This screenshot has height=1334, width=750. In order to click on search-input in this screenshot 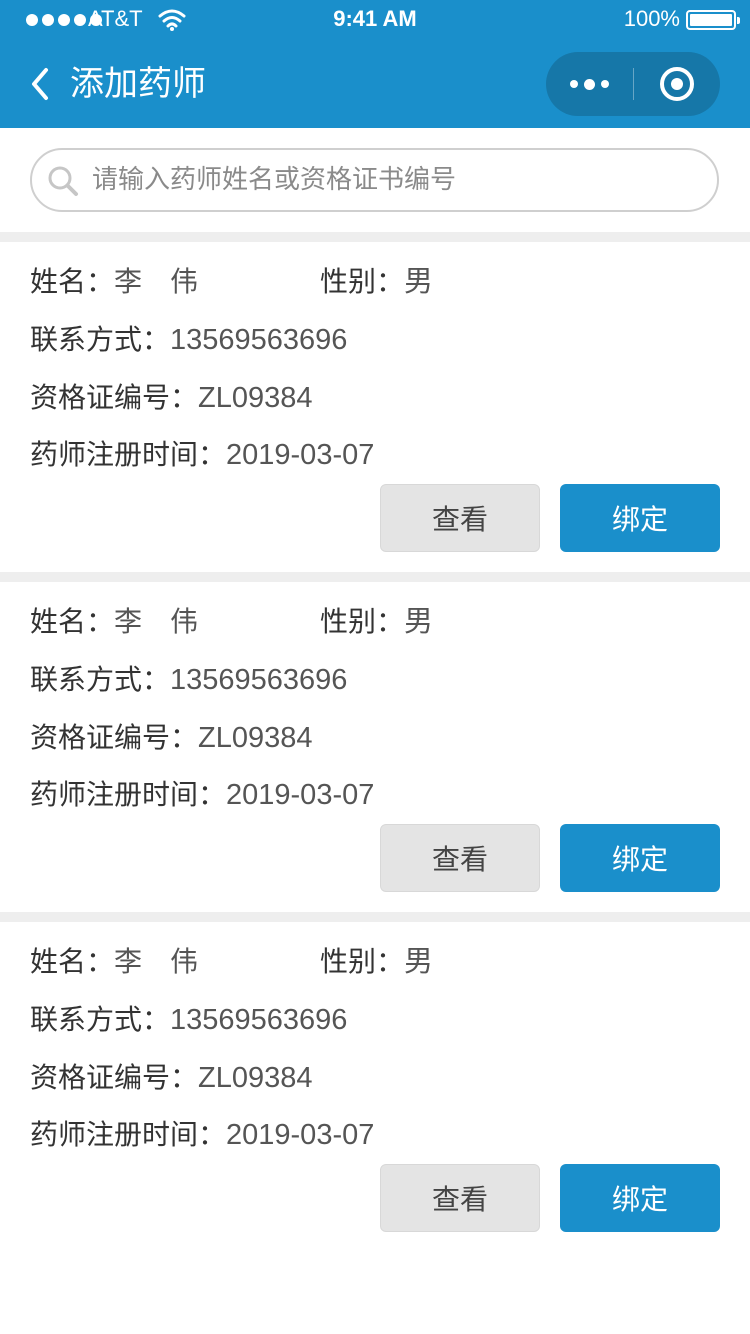, I will do `click(397, 180)`.